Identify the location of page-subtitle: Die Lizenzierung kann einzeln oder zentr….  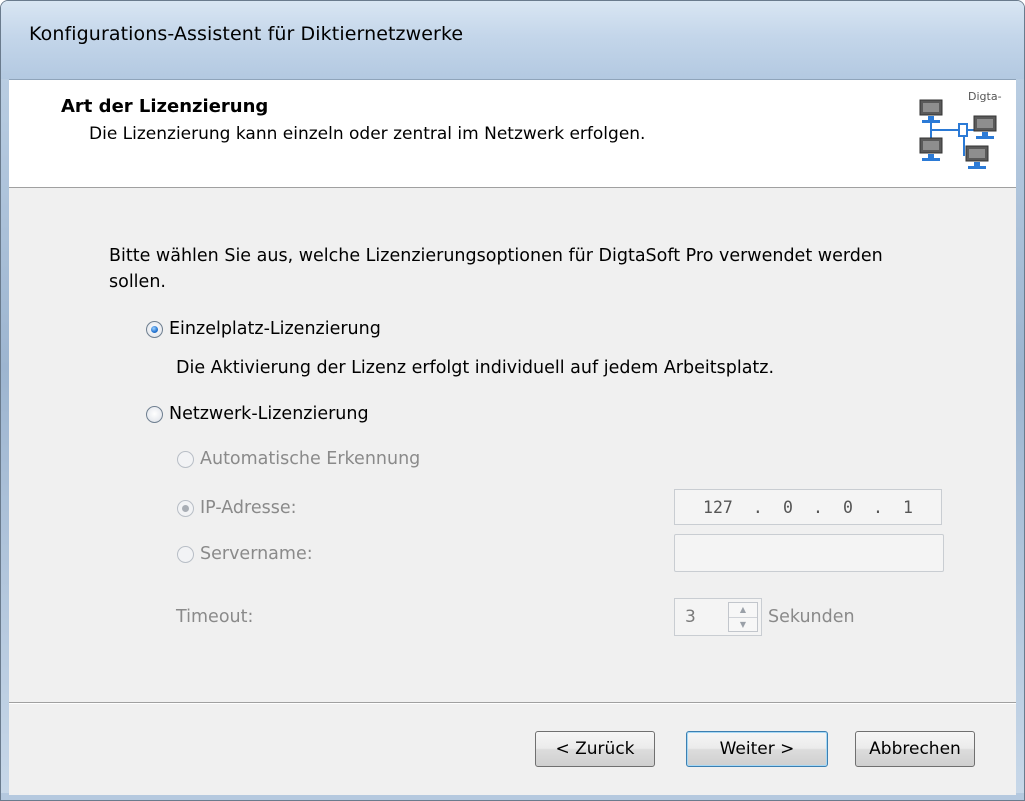
(367, 134).